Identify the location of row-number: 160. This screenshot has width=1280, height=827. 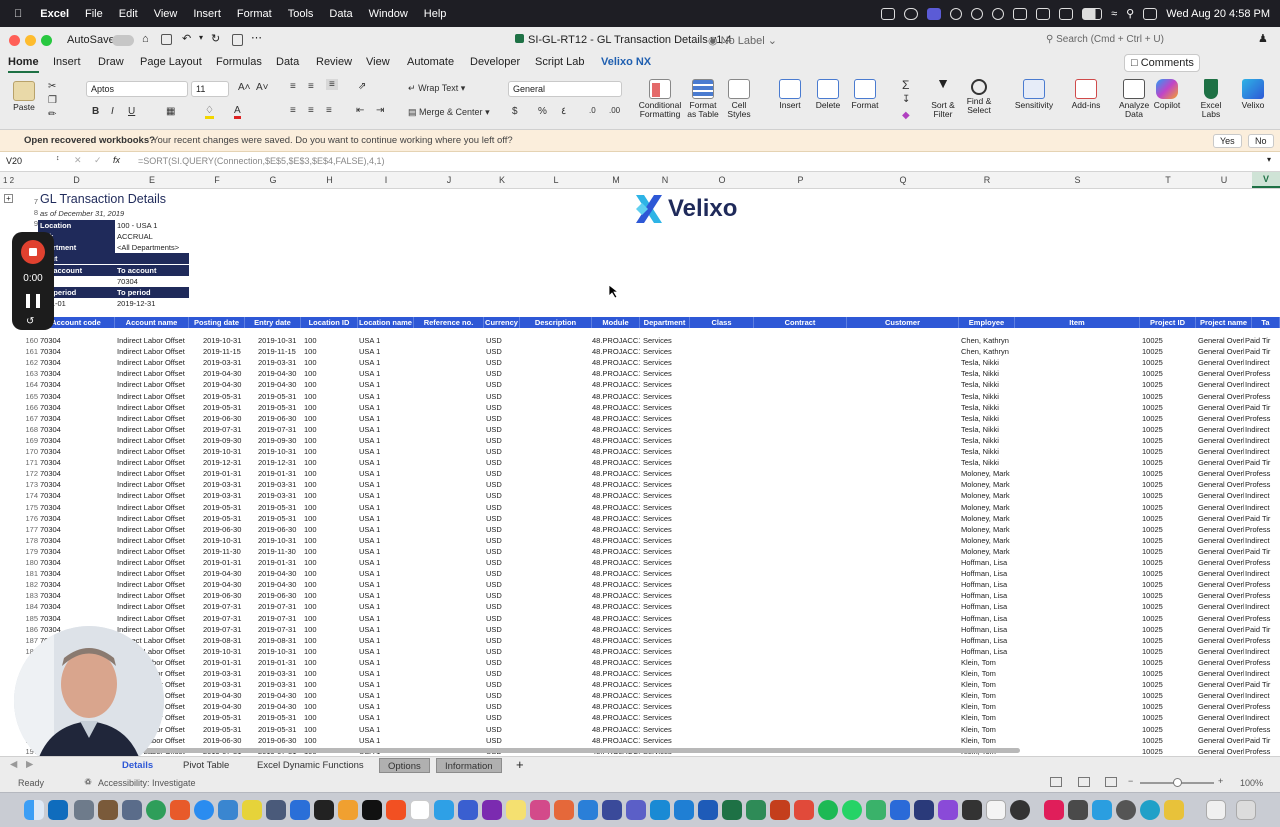
(29, 340).